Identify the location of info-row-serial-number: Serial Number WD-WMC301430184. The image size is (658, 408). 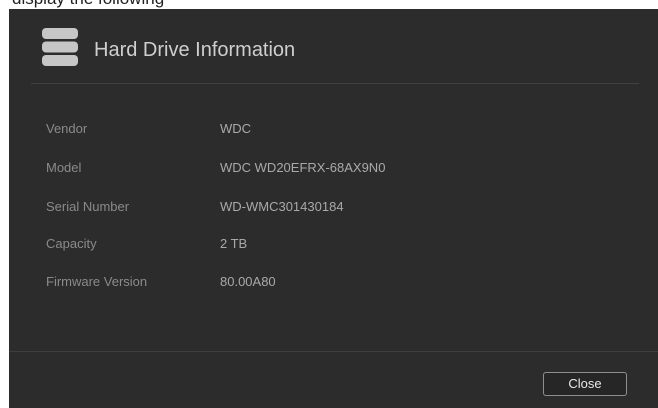
(336, 207).